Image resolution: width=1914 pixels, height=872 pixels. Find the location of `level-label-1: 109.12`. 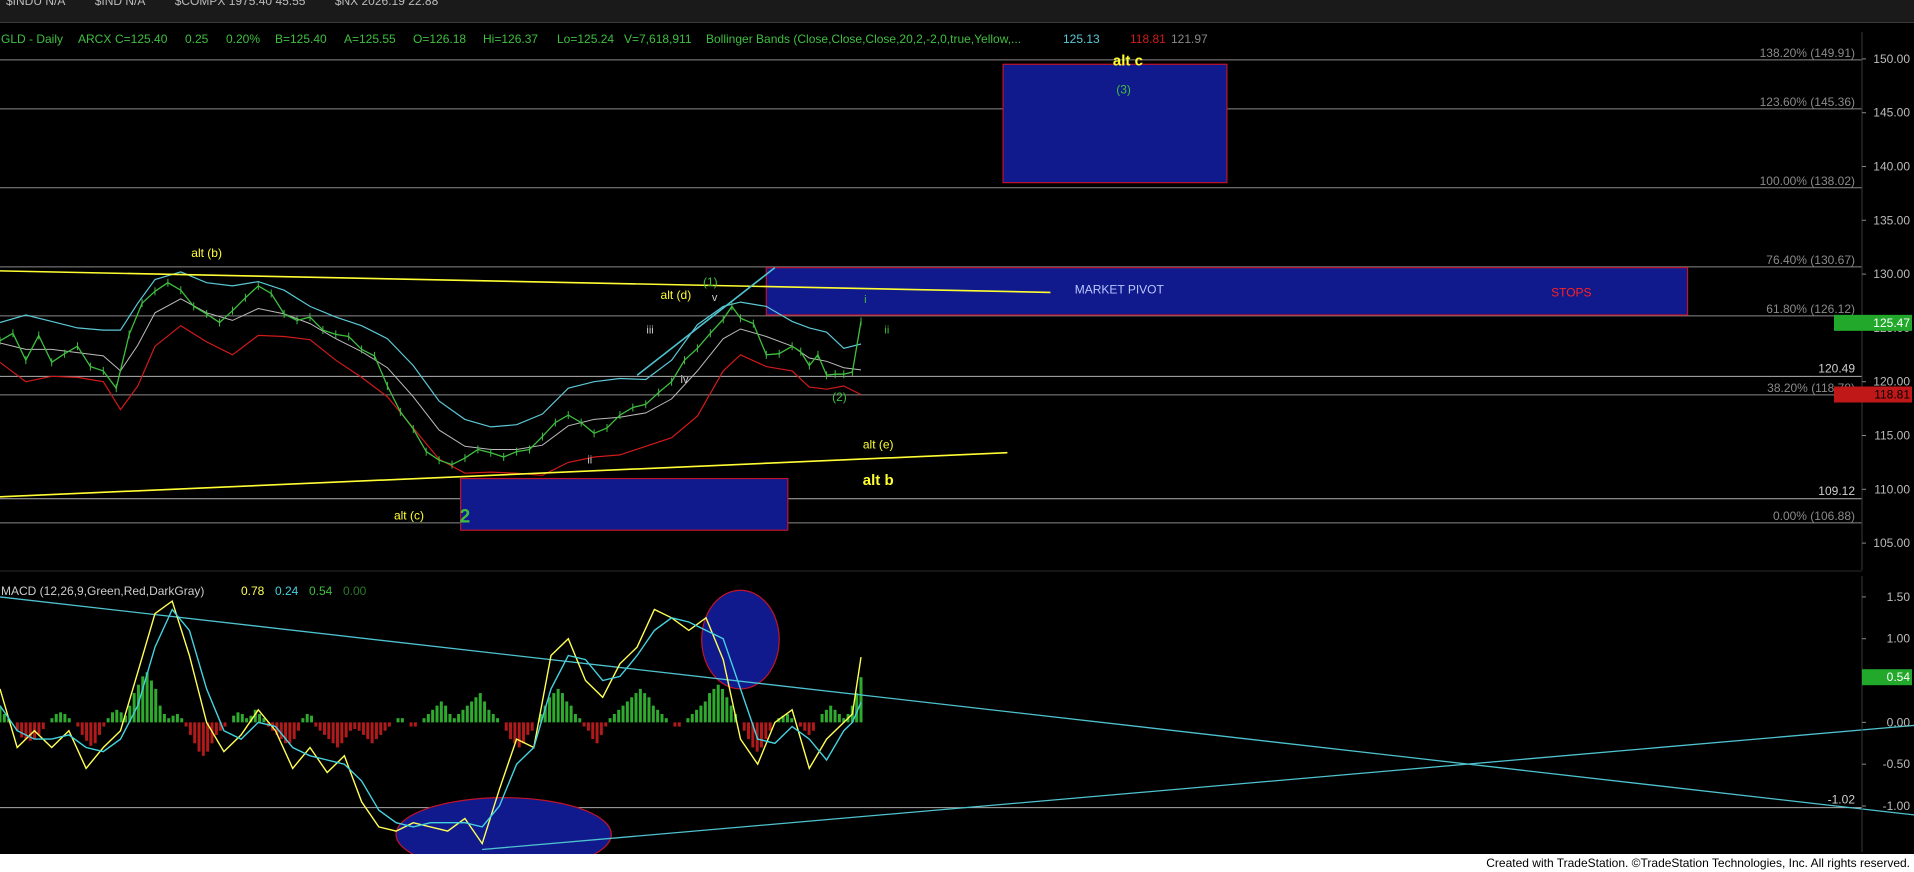

level-label-1: 109.12 is located at coordinates (1836, 491).